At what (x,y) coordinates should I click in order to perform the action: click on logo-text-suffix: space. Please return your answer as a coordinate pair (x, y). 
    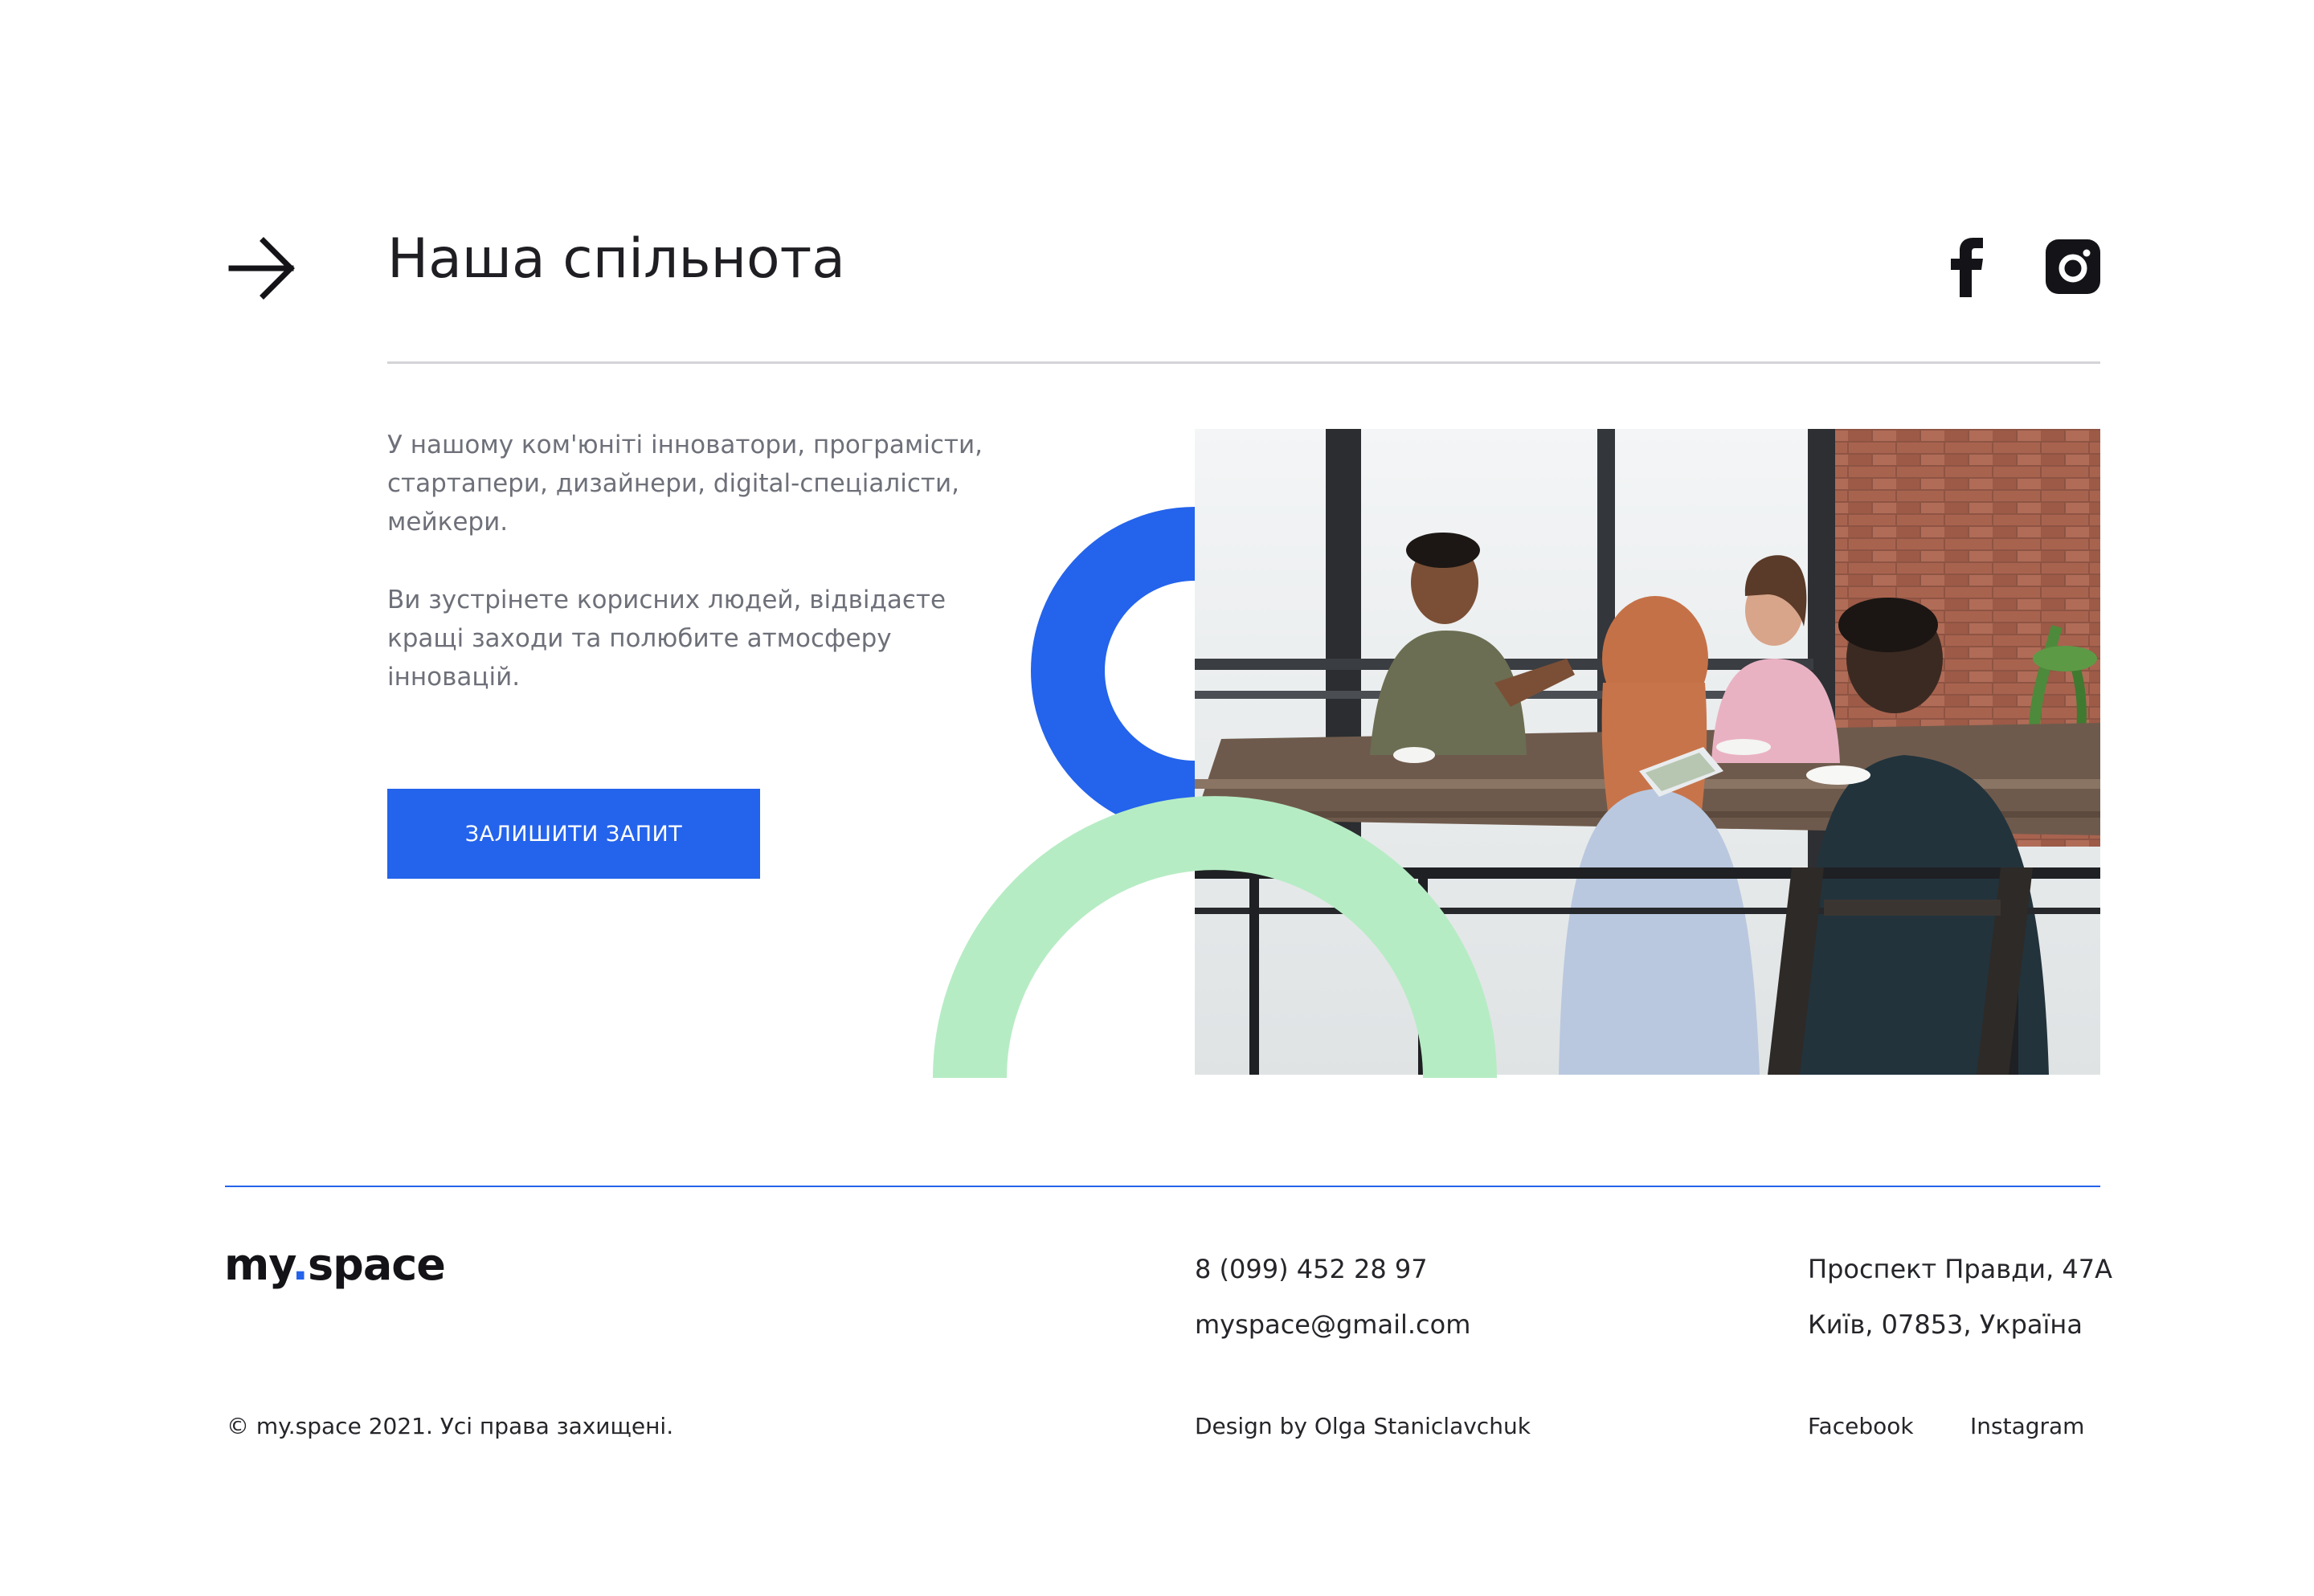
    Looking at the image, I should click on (377, 1264).